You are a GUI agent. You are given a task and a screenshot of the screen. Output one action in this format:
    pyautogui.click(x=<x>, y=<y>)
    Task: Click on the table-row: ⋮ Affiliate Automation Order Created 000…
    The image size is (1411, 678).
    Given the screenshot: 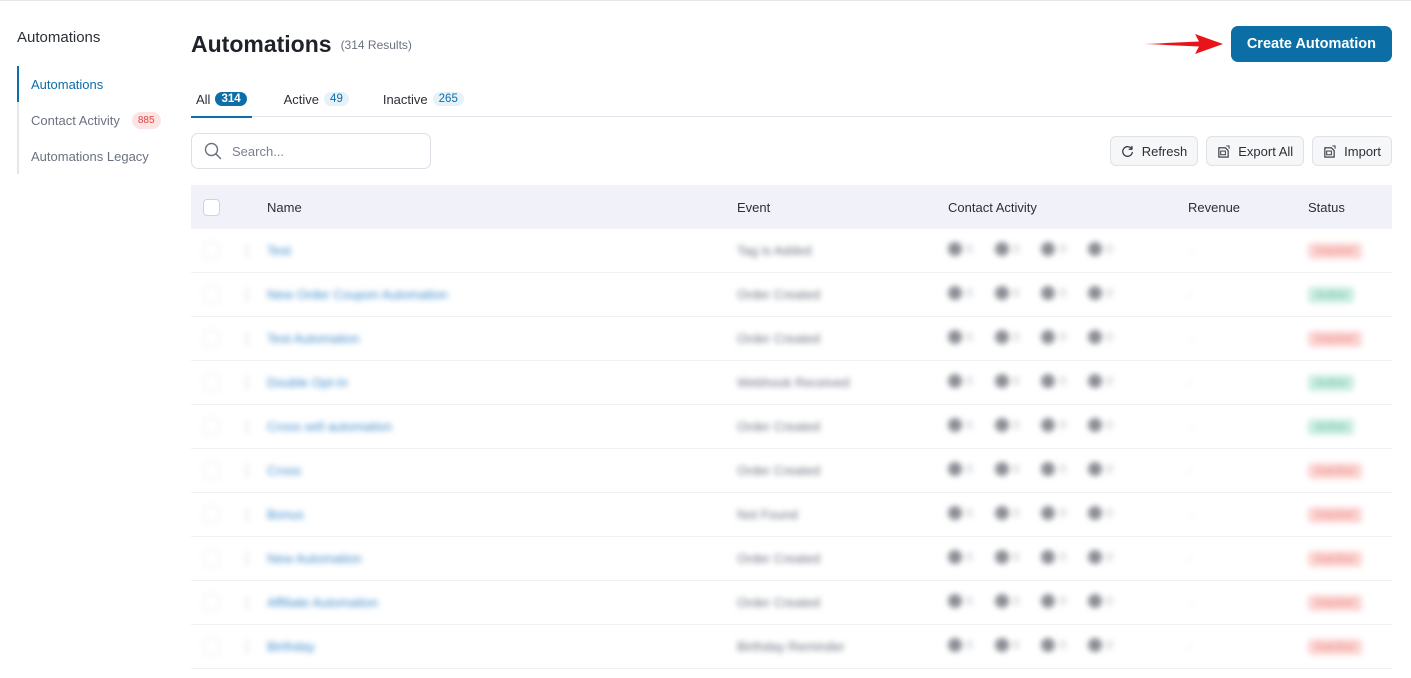 What is the action you would take?
    pyautogui.click(x=791, y=603)
    